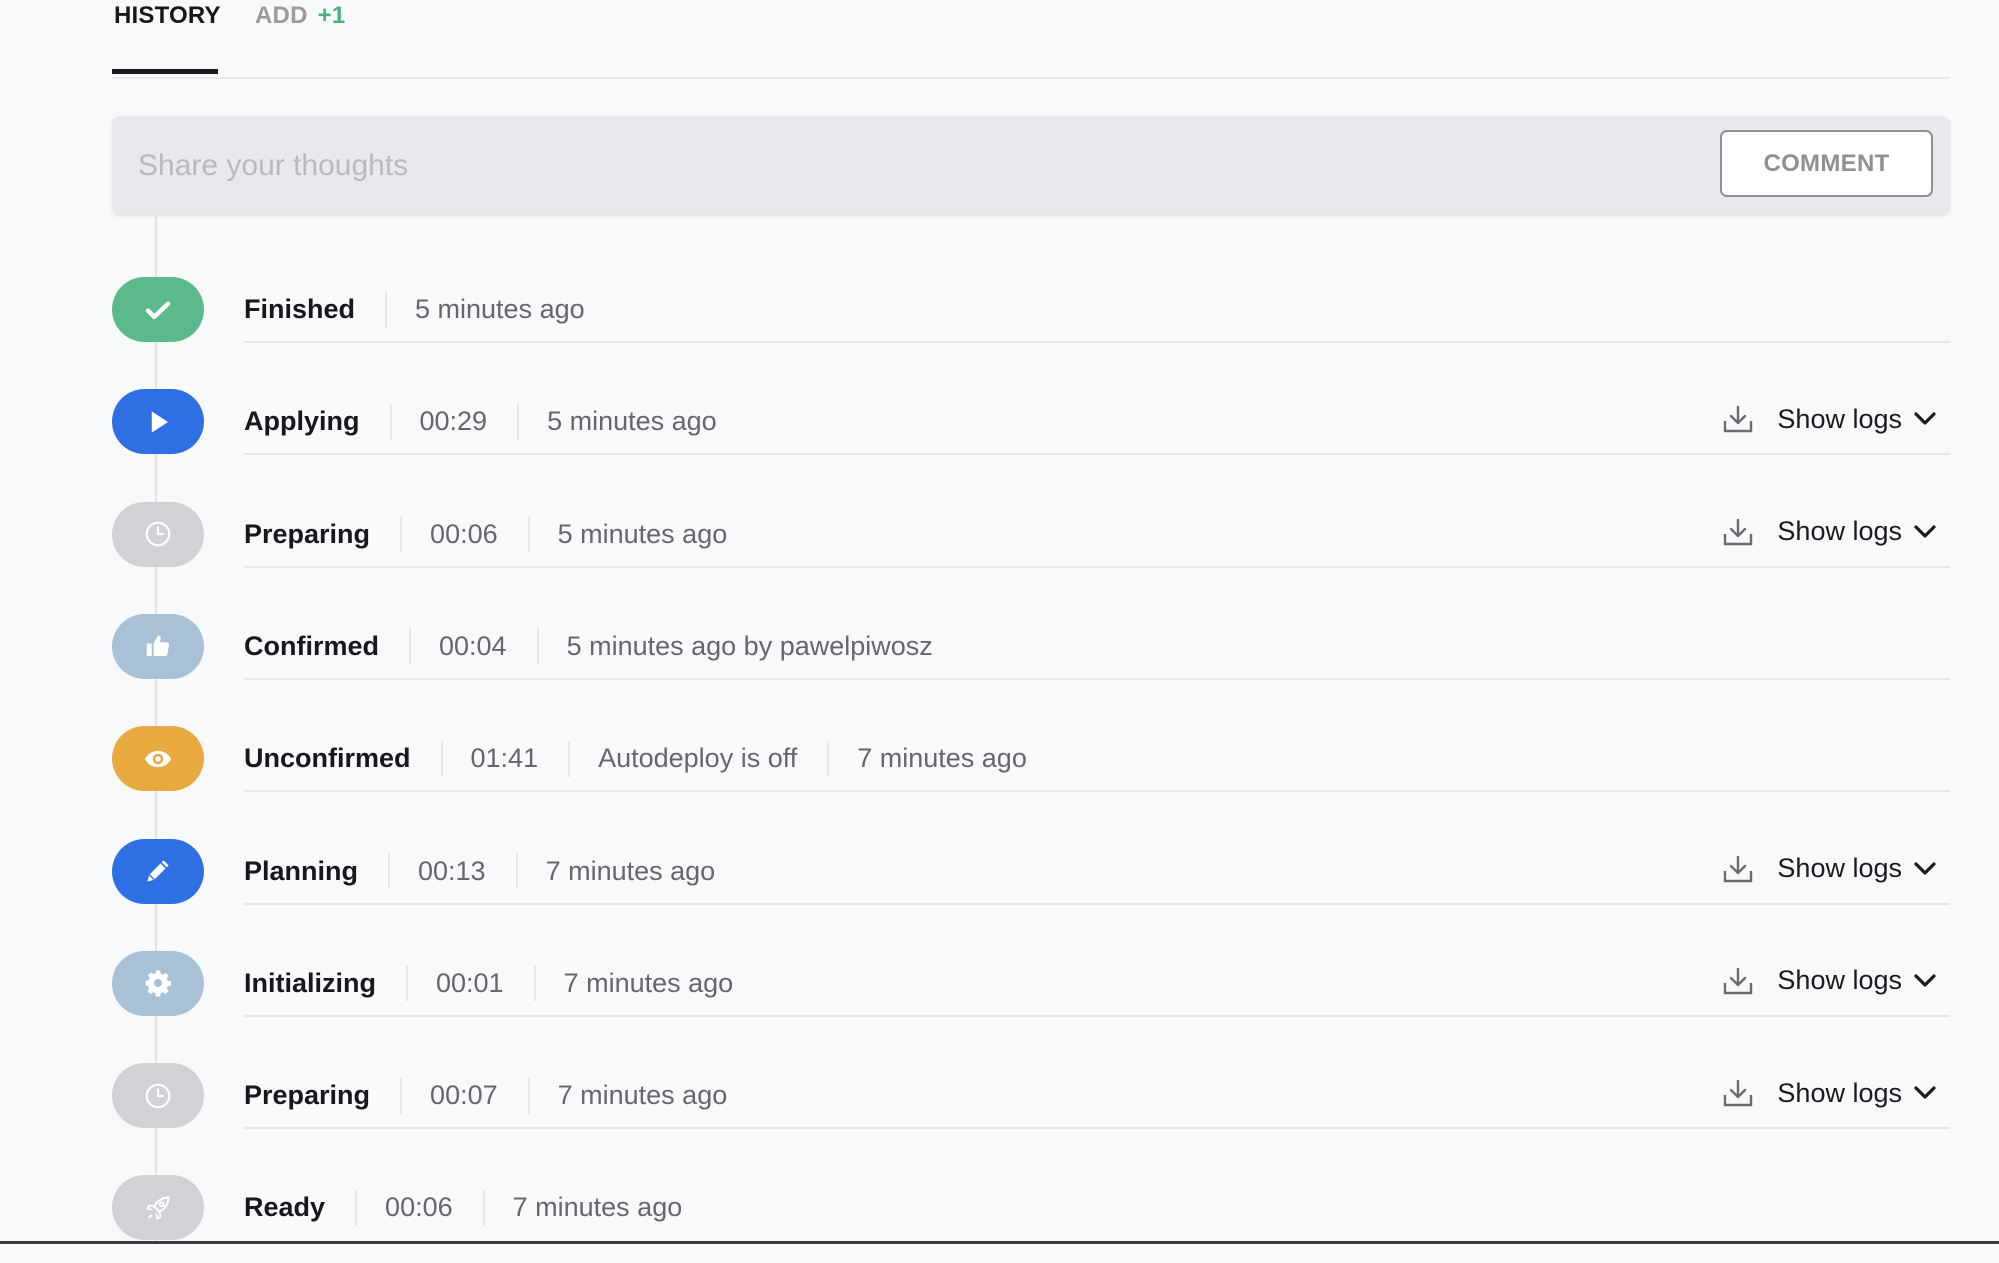  I want to click on tab-add: ADD +1, so click(300, 16).